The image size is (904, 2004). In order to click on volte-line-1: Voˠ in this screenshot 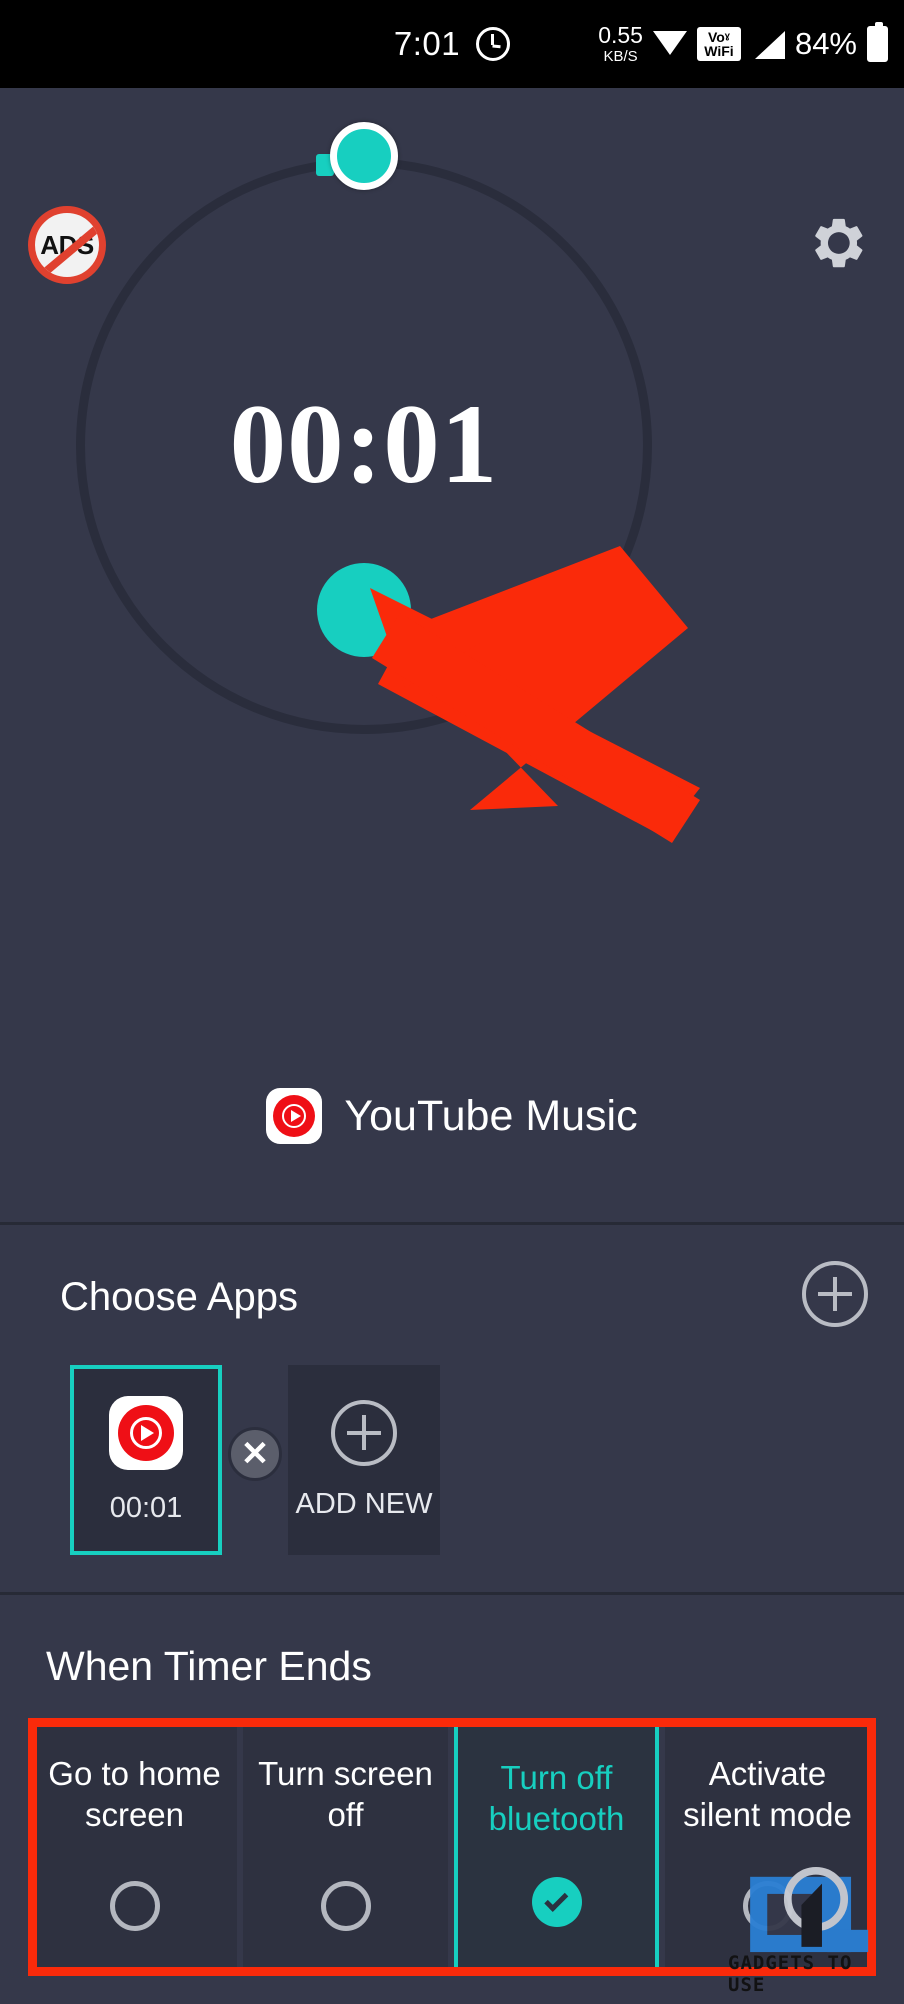, I will do `click(718, 37)`.